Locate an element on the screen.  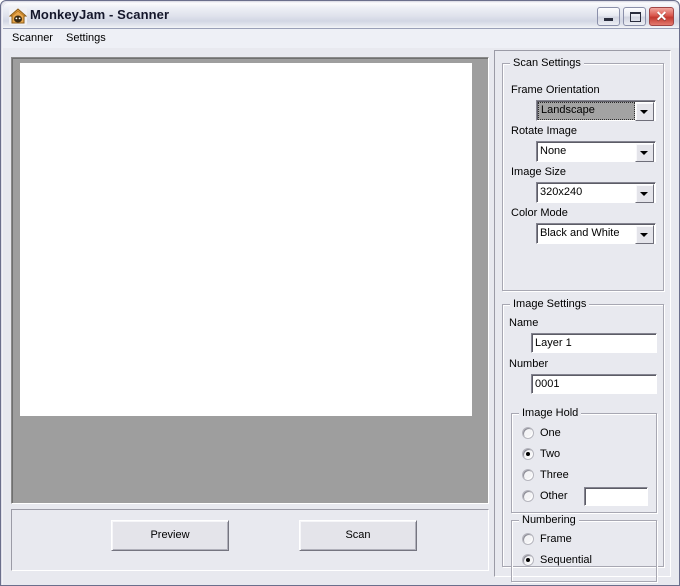
menu-item-scanner: Scanner is located at coordinates (32, 38).